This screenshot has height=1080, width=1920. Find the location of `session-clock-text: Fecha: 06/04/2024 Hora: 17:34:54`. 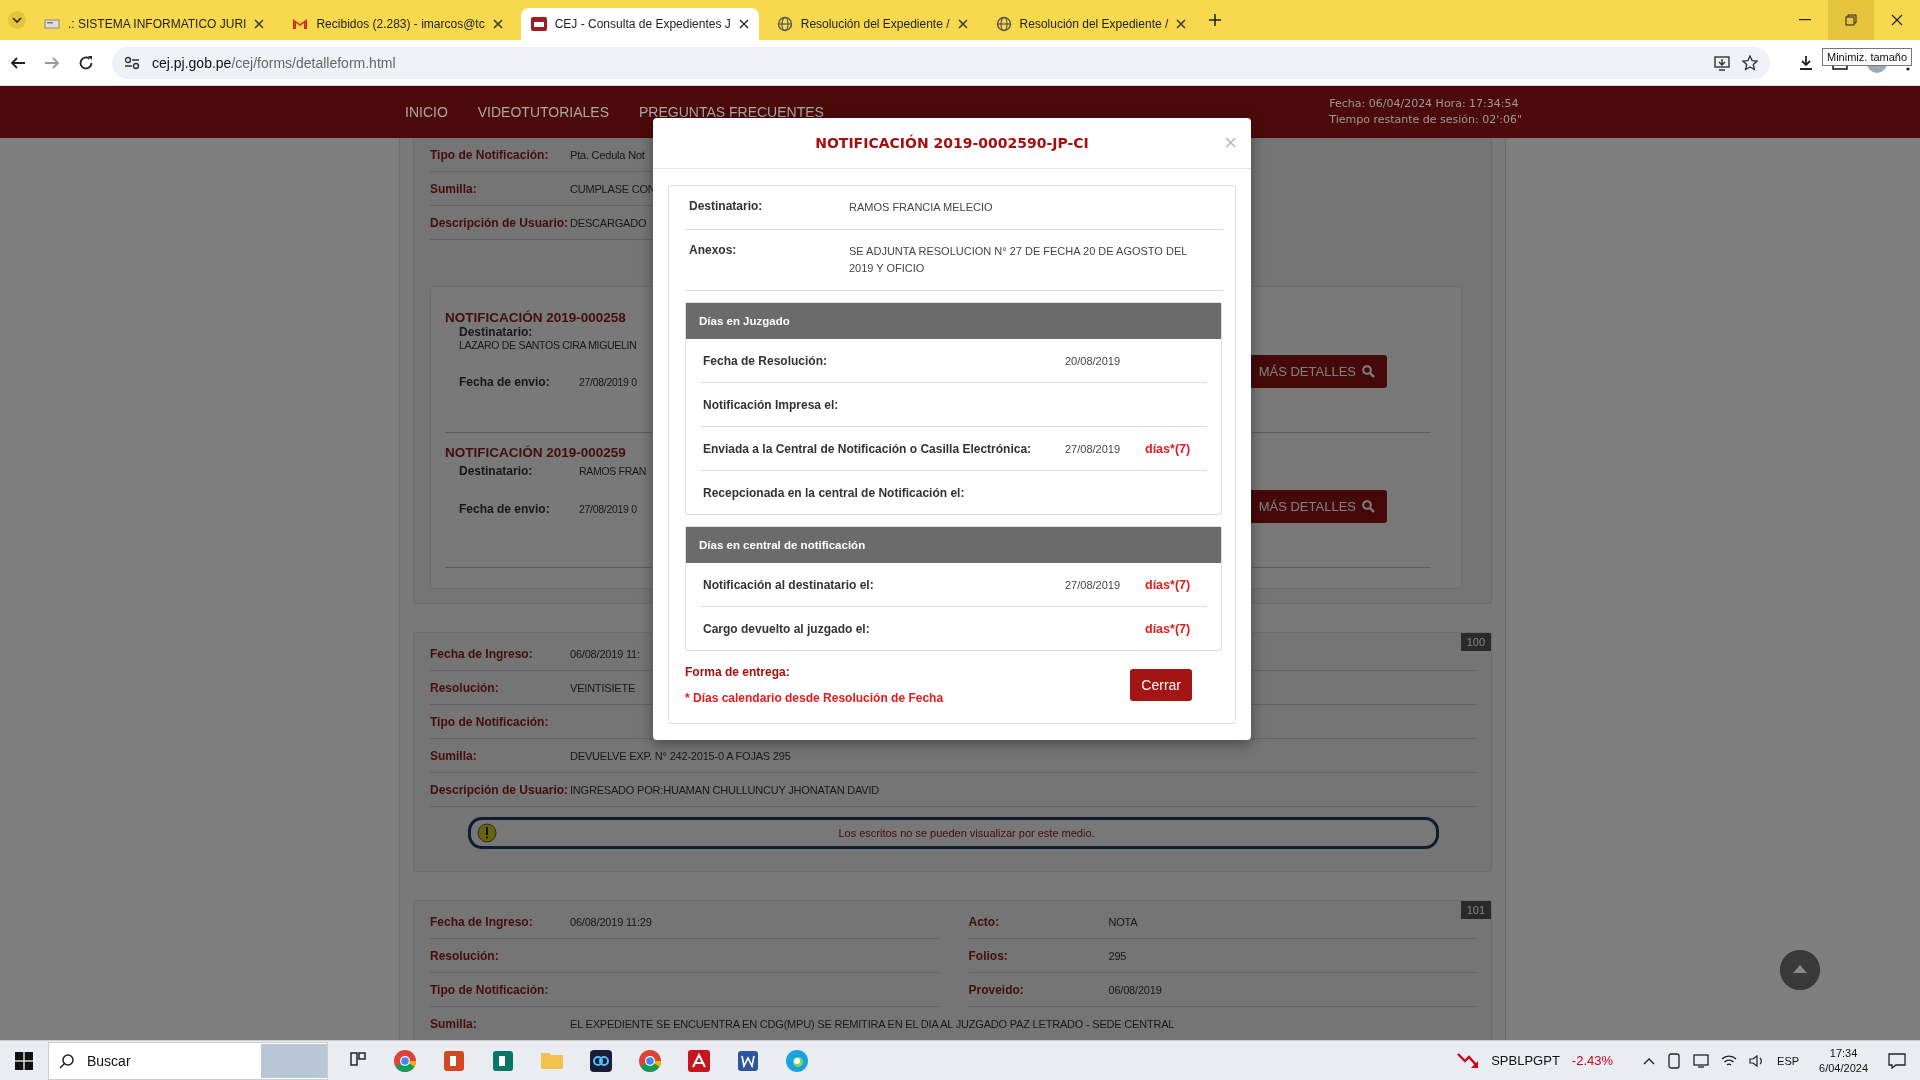

session-clock-text: Fecha: 06/04/2024 Hora: 17:34:54 is located at coordinates (1424, 104).